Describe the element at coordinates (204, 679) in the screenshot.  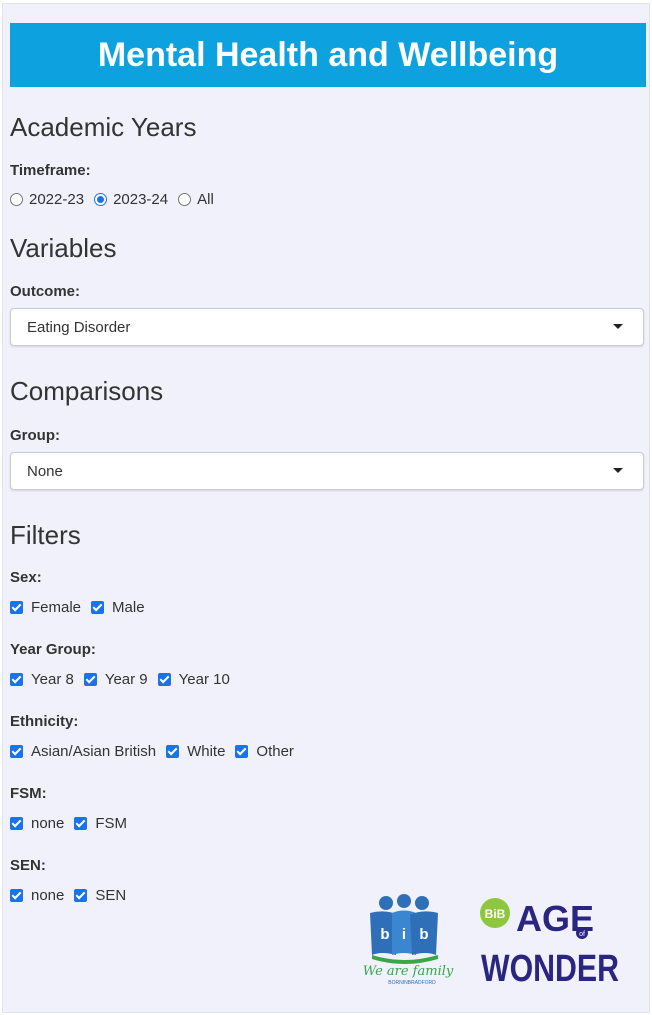
I see `checkbox-label: Year 10` at that location.